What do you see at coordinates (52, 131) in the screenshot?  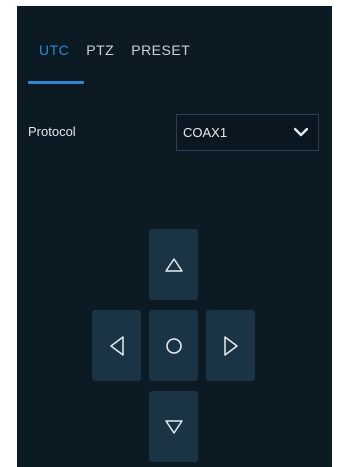 I see `protocol-label: Protocol` at bounding box center [52, 131].